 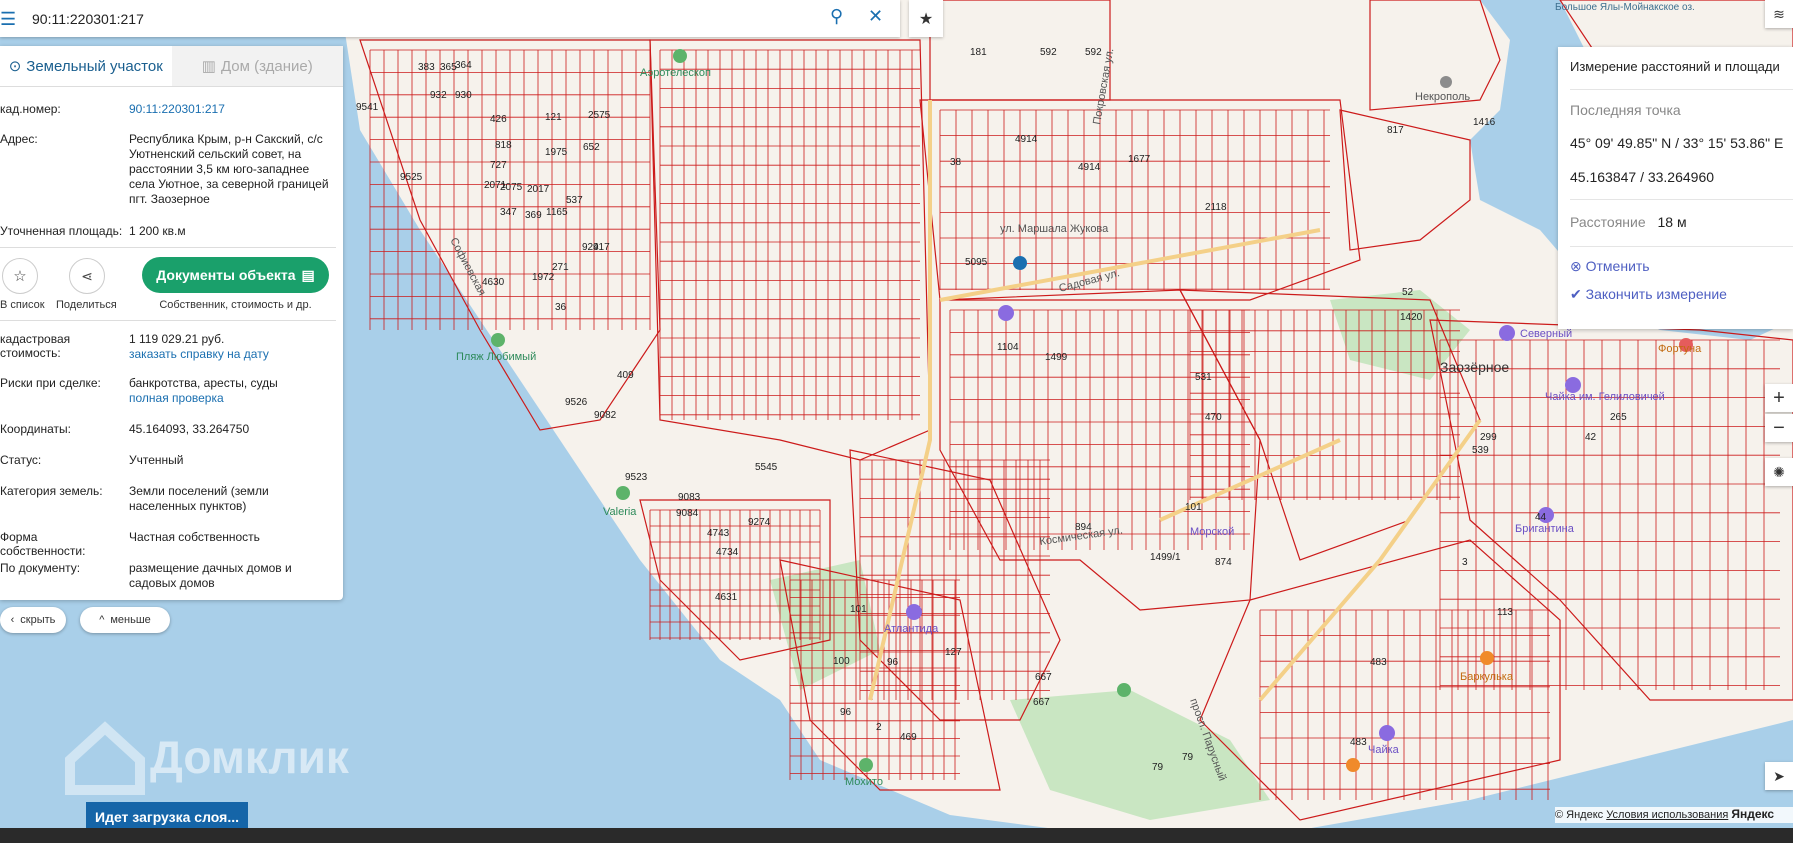 I want to click on label-zaozernoe: Заозёрное, so click(x=1474, y=367).